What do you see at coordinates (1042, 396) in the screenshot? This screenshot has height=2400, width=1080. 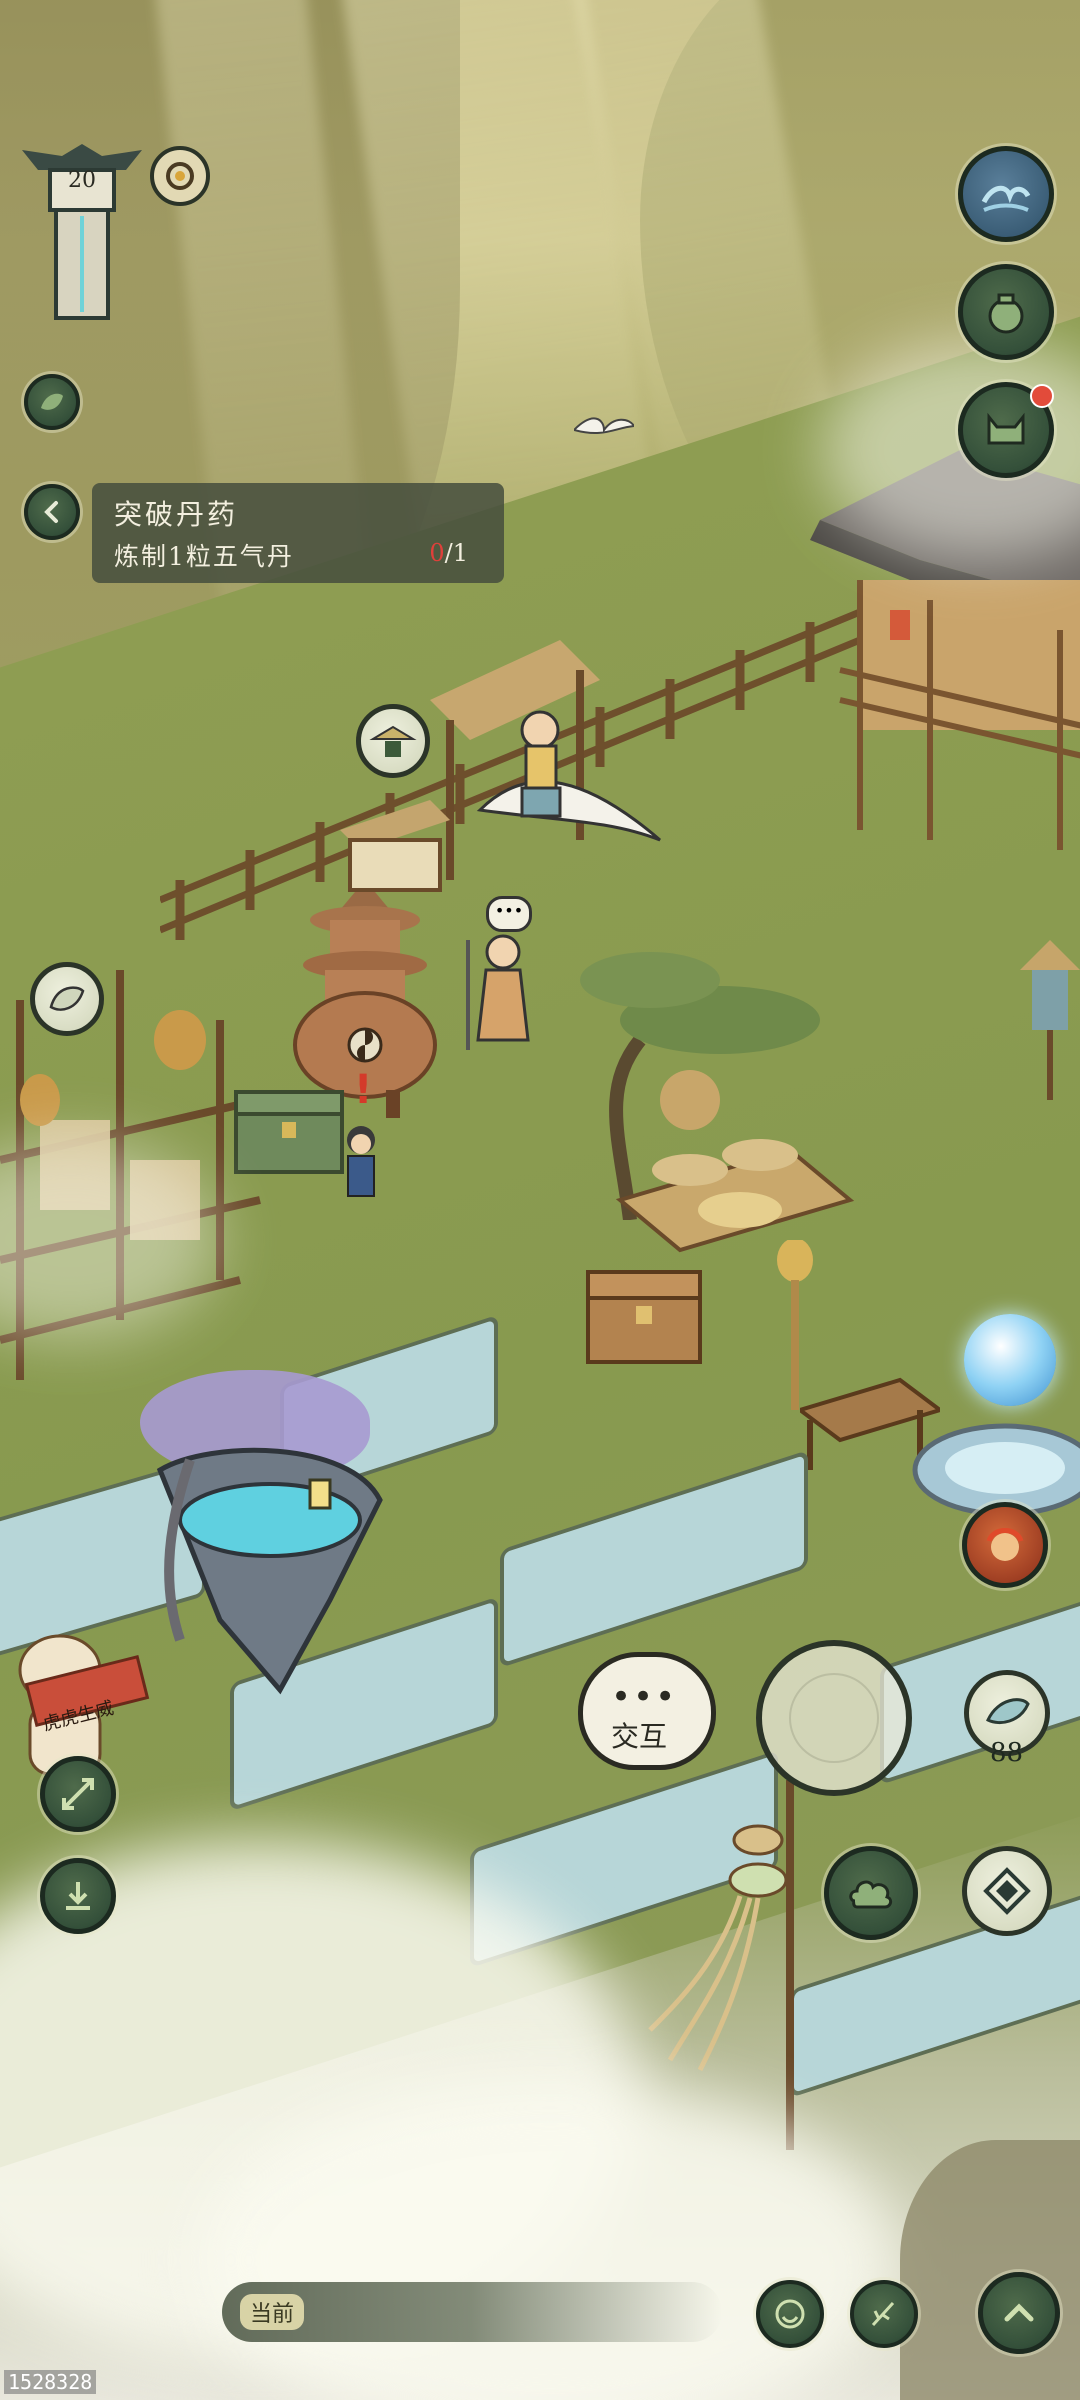 I see `notification-dot` at bounding box center [1042, 396].